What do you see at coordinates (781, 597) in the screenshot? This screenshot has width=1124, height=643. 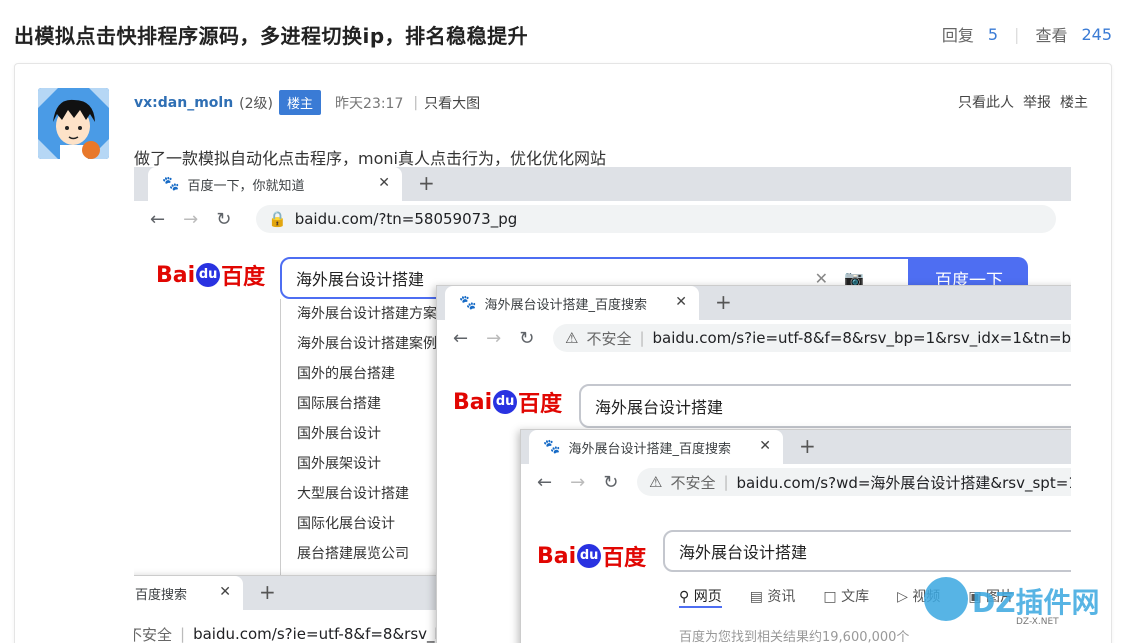 I see `tab-label: 资讯` at bounding box center [781, 597].